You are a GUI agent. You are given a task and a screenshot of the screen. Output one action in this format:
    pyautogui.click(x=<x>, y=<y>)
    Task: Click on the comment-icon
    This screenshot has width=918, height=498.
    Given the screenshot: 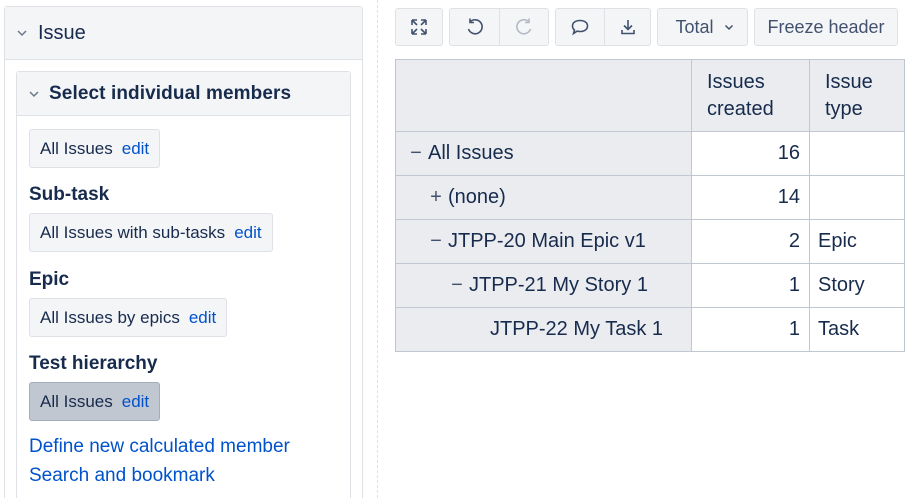 What is the action you would take?
    pyautogui.click(x=580, y=27)
    